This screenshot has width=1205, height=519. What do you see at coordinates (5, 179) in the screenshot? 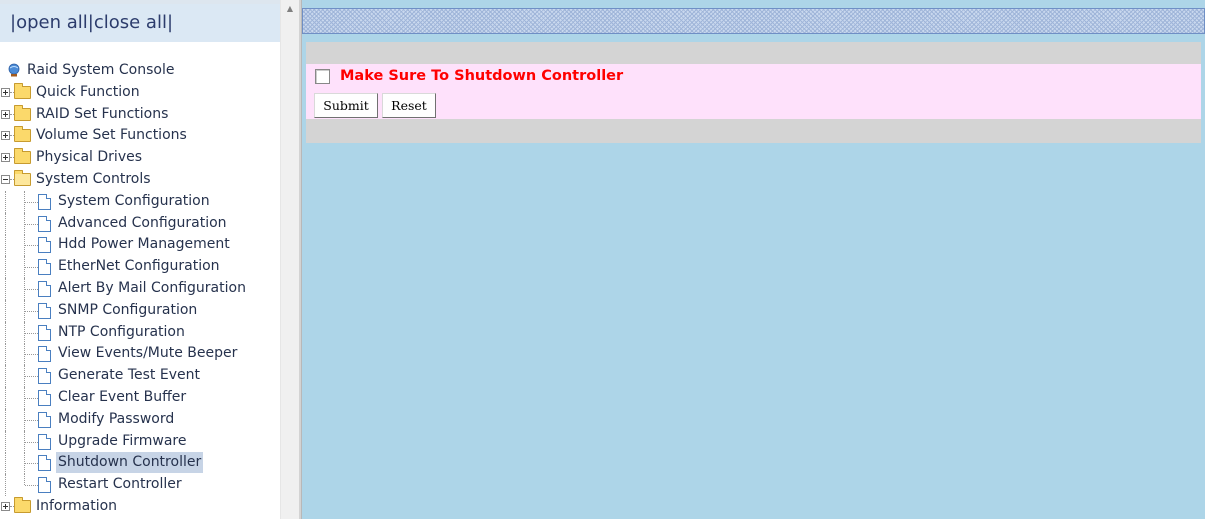
I see `collapse-icon` at bounding box center [5, 179].